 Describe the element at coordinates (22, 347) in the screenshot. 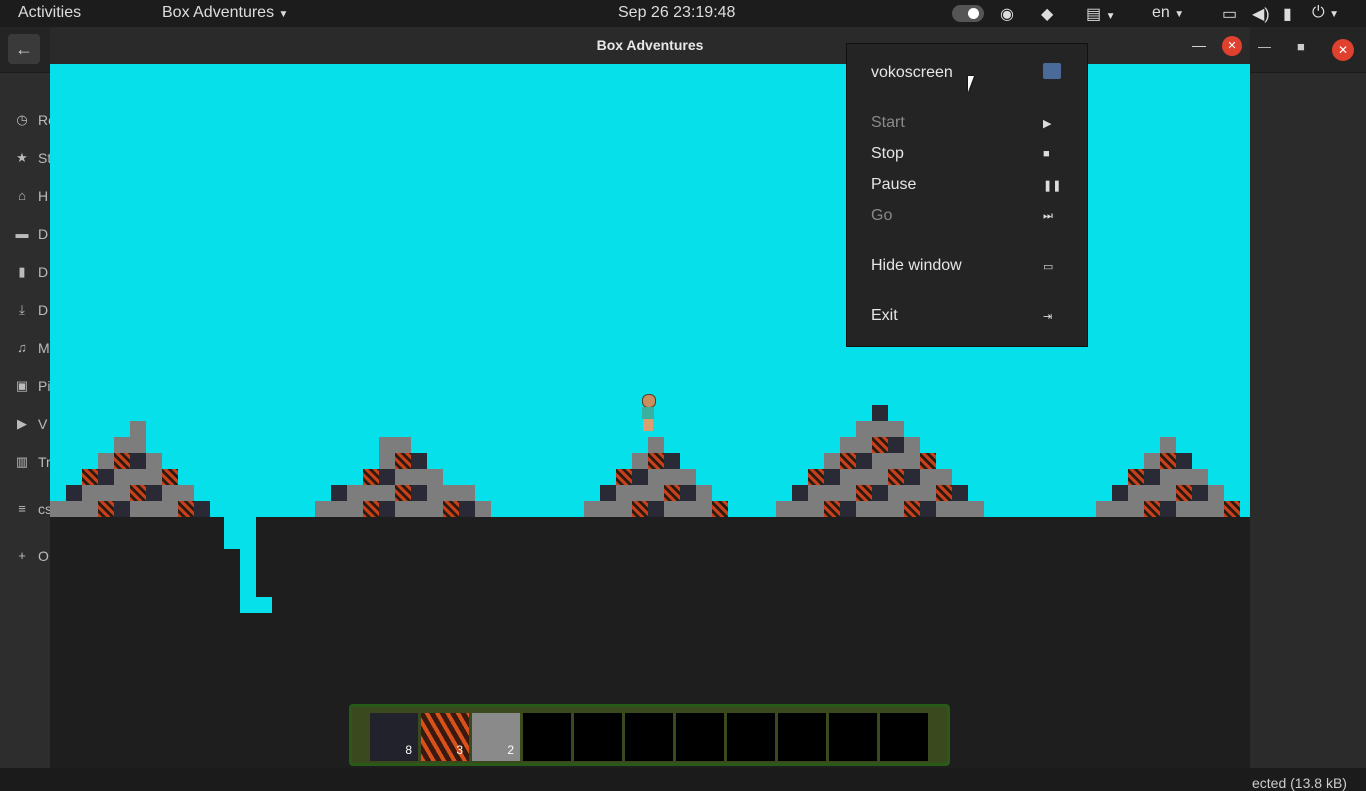

I see `music-icon: ♫` at that location.